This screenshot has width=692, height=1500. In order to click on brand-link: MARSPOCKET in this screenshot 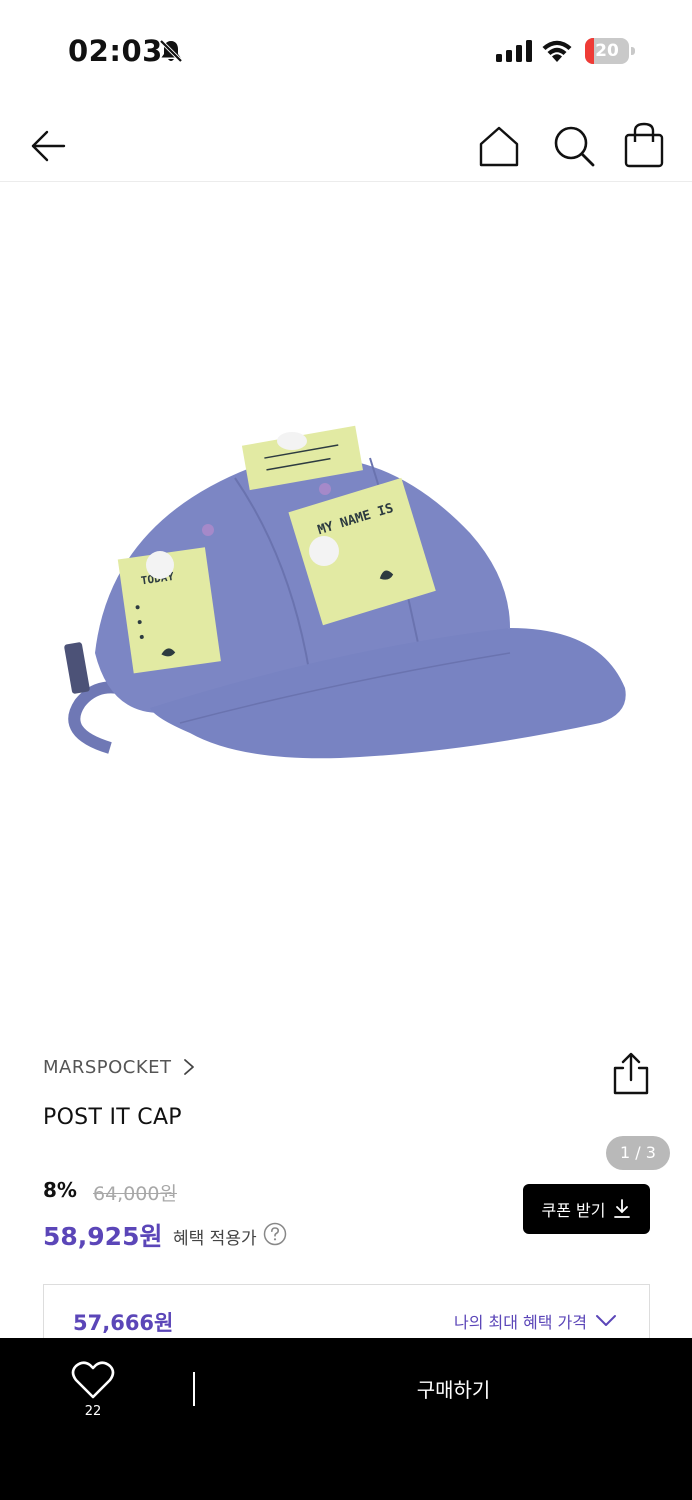, I will do `click(119, 1067)`.